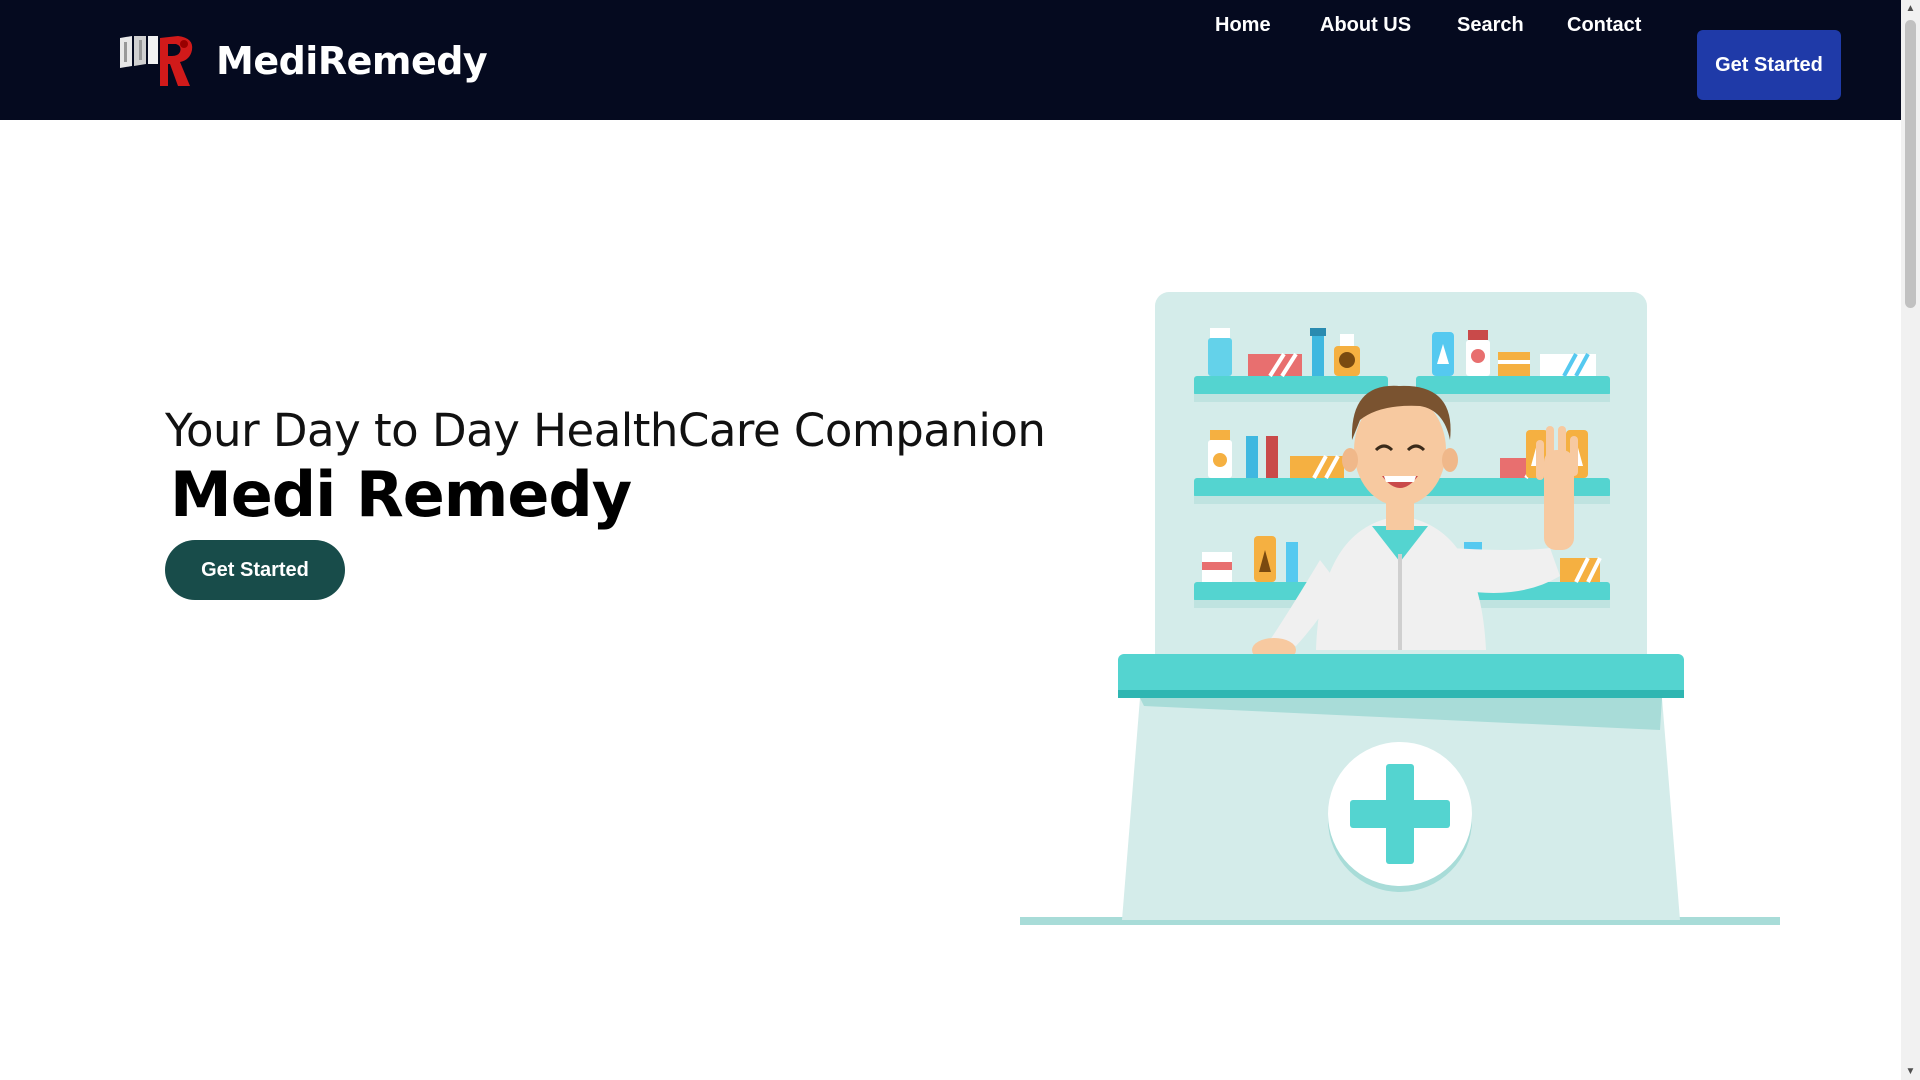 The height and width of the screenshot is (1080, 1920). What do you see at coordinates (255, 570) in the screenshot?
I see `hero-get-started-button: Get Started` at bounding box center [255, 570].